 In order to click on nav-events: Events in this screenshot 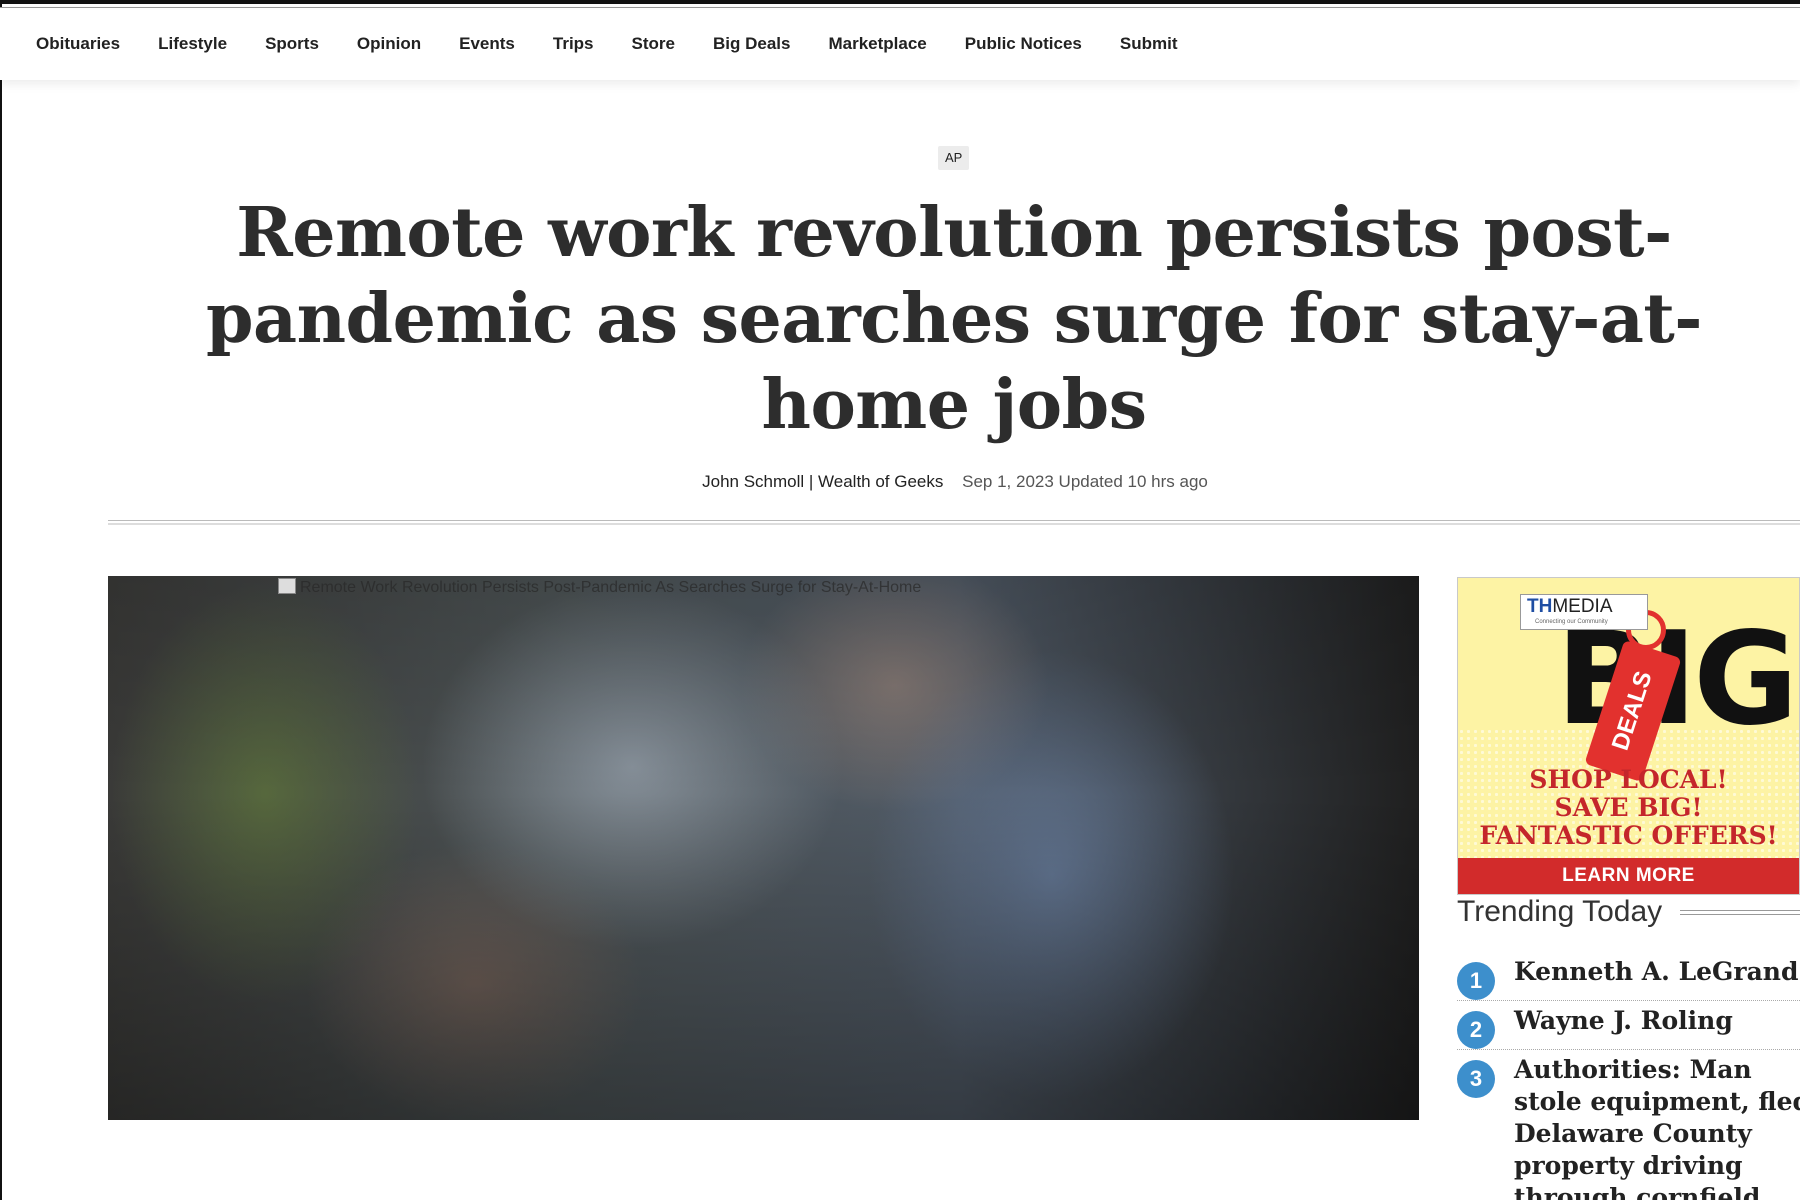, I will do `click(487, 44)`.